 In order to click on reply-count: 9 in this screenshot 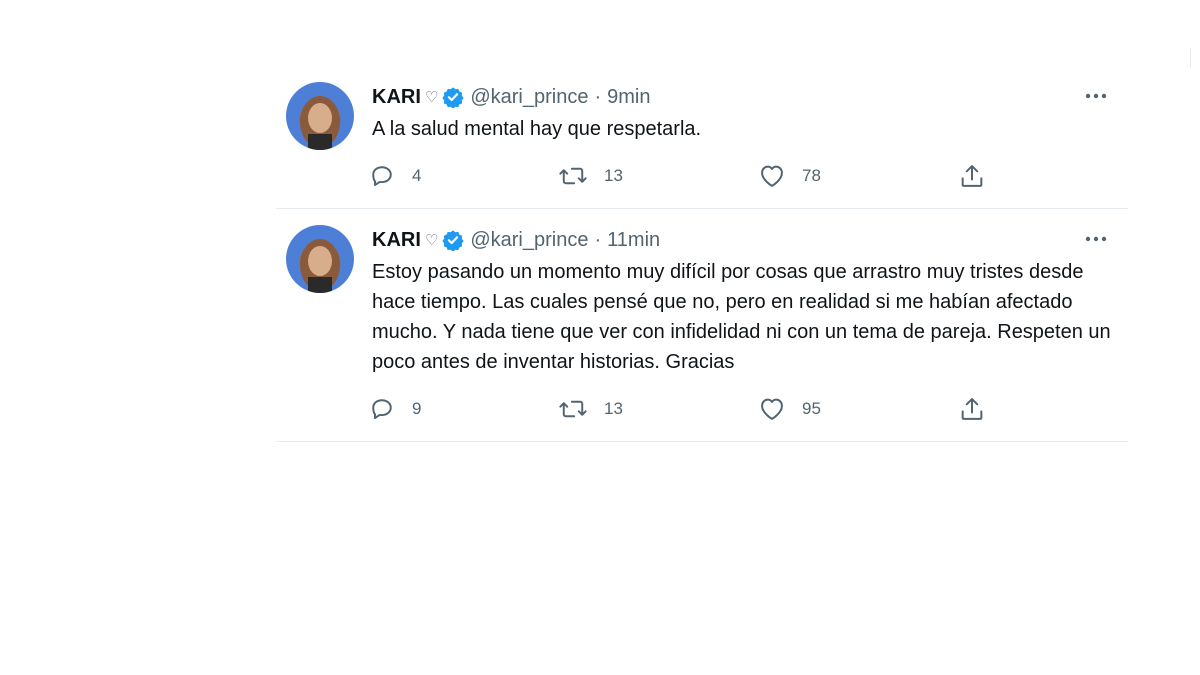, I will do `click(417, 408)`.